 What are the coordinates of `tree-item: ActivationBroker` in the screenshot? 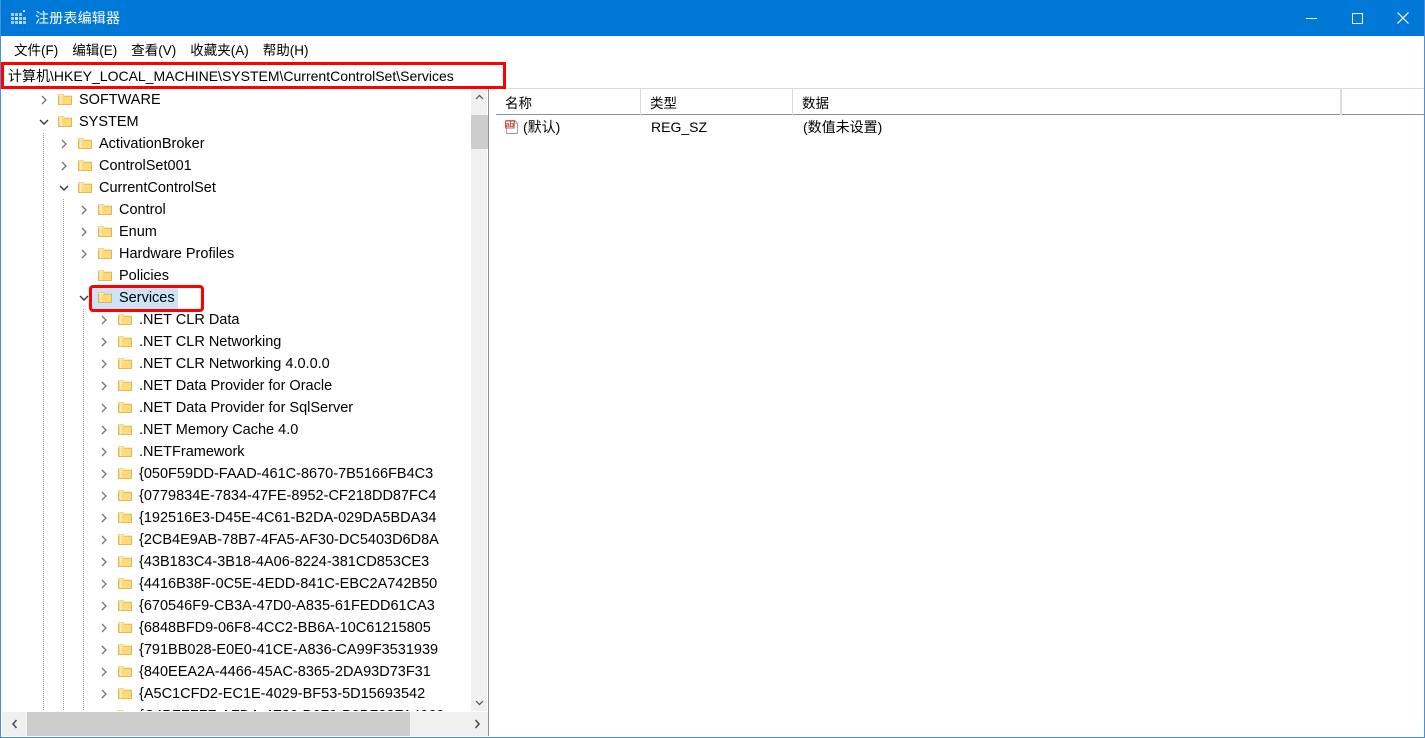 It's located at (237, 144).